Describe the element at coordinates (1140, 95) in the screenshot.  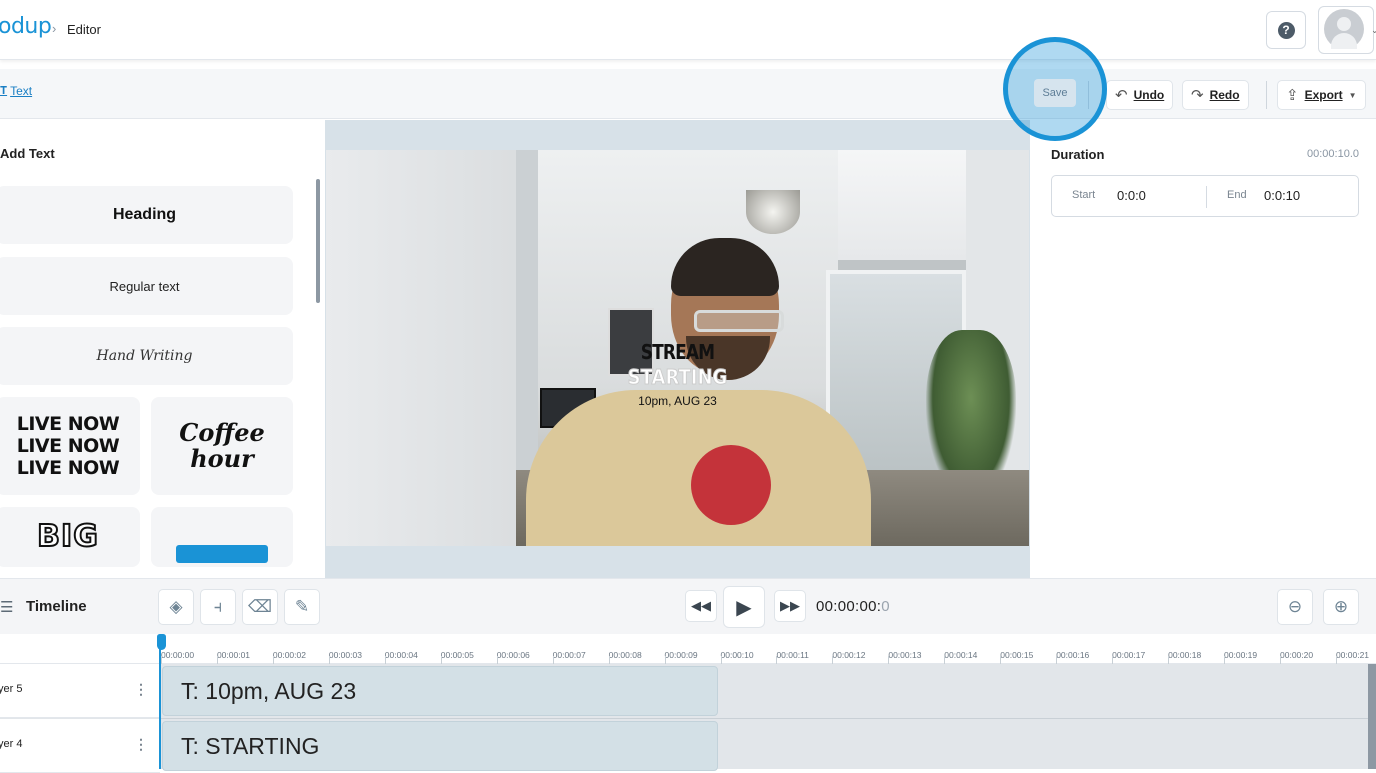
I see `undo-button: ↶ Undo` at that location.